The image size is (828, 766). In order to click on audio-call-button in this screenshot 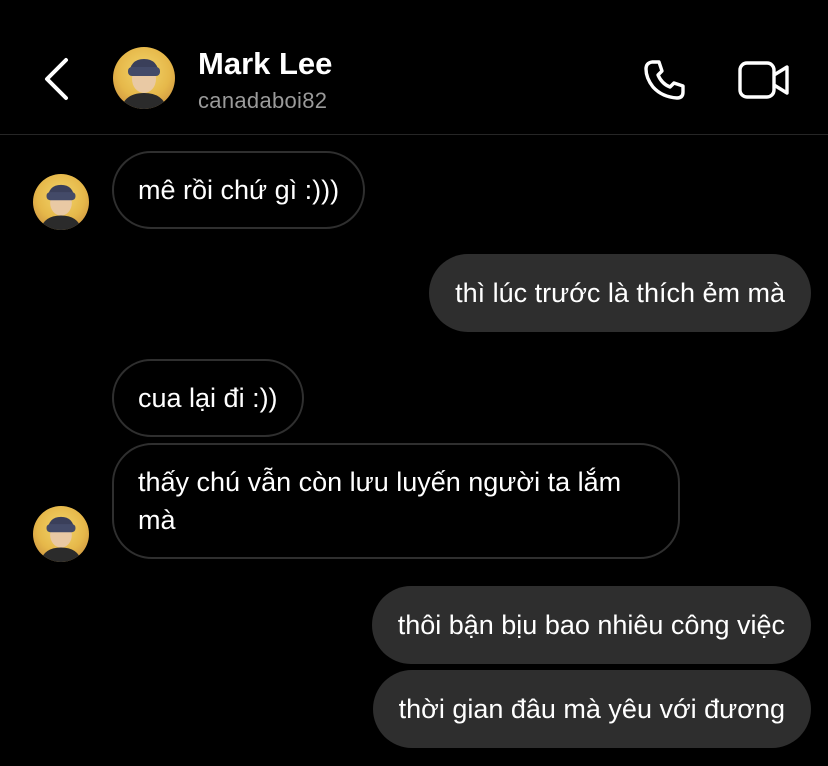, I will do `click(664, 80)`.